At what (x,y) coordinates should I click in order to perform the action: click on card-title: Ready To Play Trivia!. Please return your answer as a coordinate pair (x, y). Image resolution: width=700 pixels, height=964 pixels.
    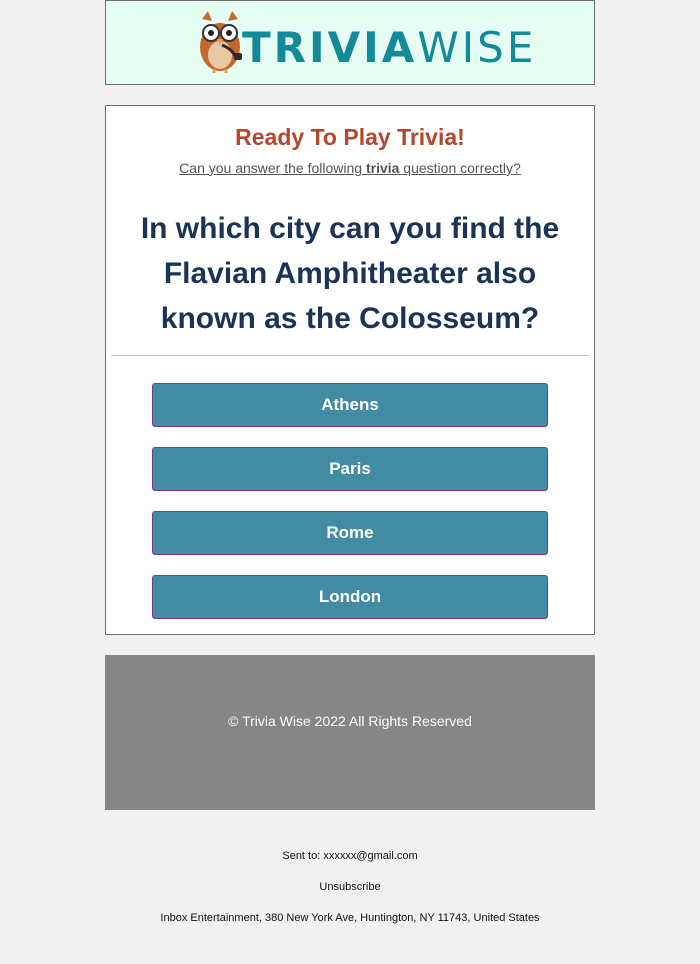
    Looking at the image, I should click on (350, 137).